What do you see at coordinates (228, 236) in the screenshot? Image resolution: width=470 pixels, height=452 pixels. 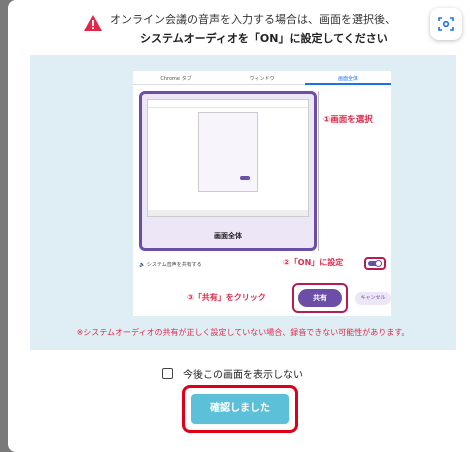 I see `thumbnail-caption: 画面全体` at bounding box center [228, 236].